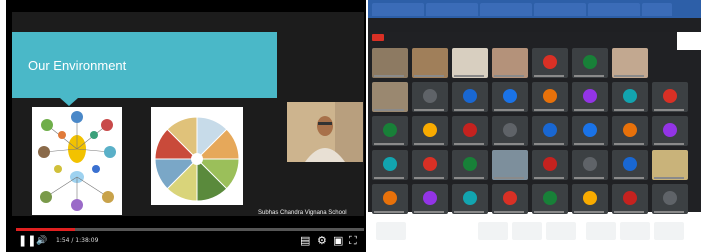 This screenshot has width=701, height=252. Describe the element at coordinates (391, 231) in the screenshot. I see `meeting-info-button` at that location.